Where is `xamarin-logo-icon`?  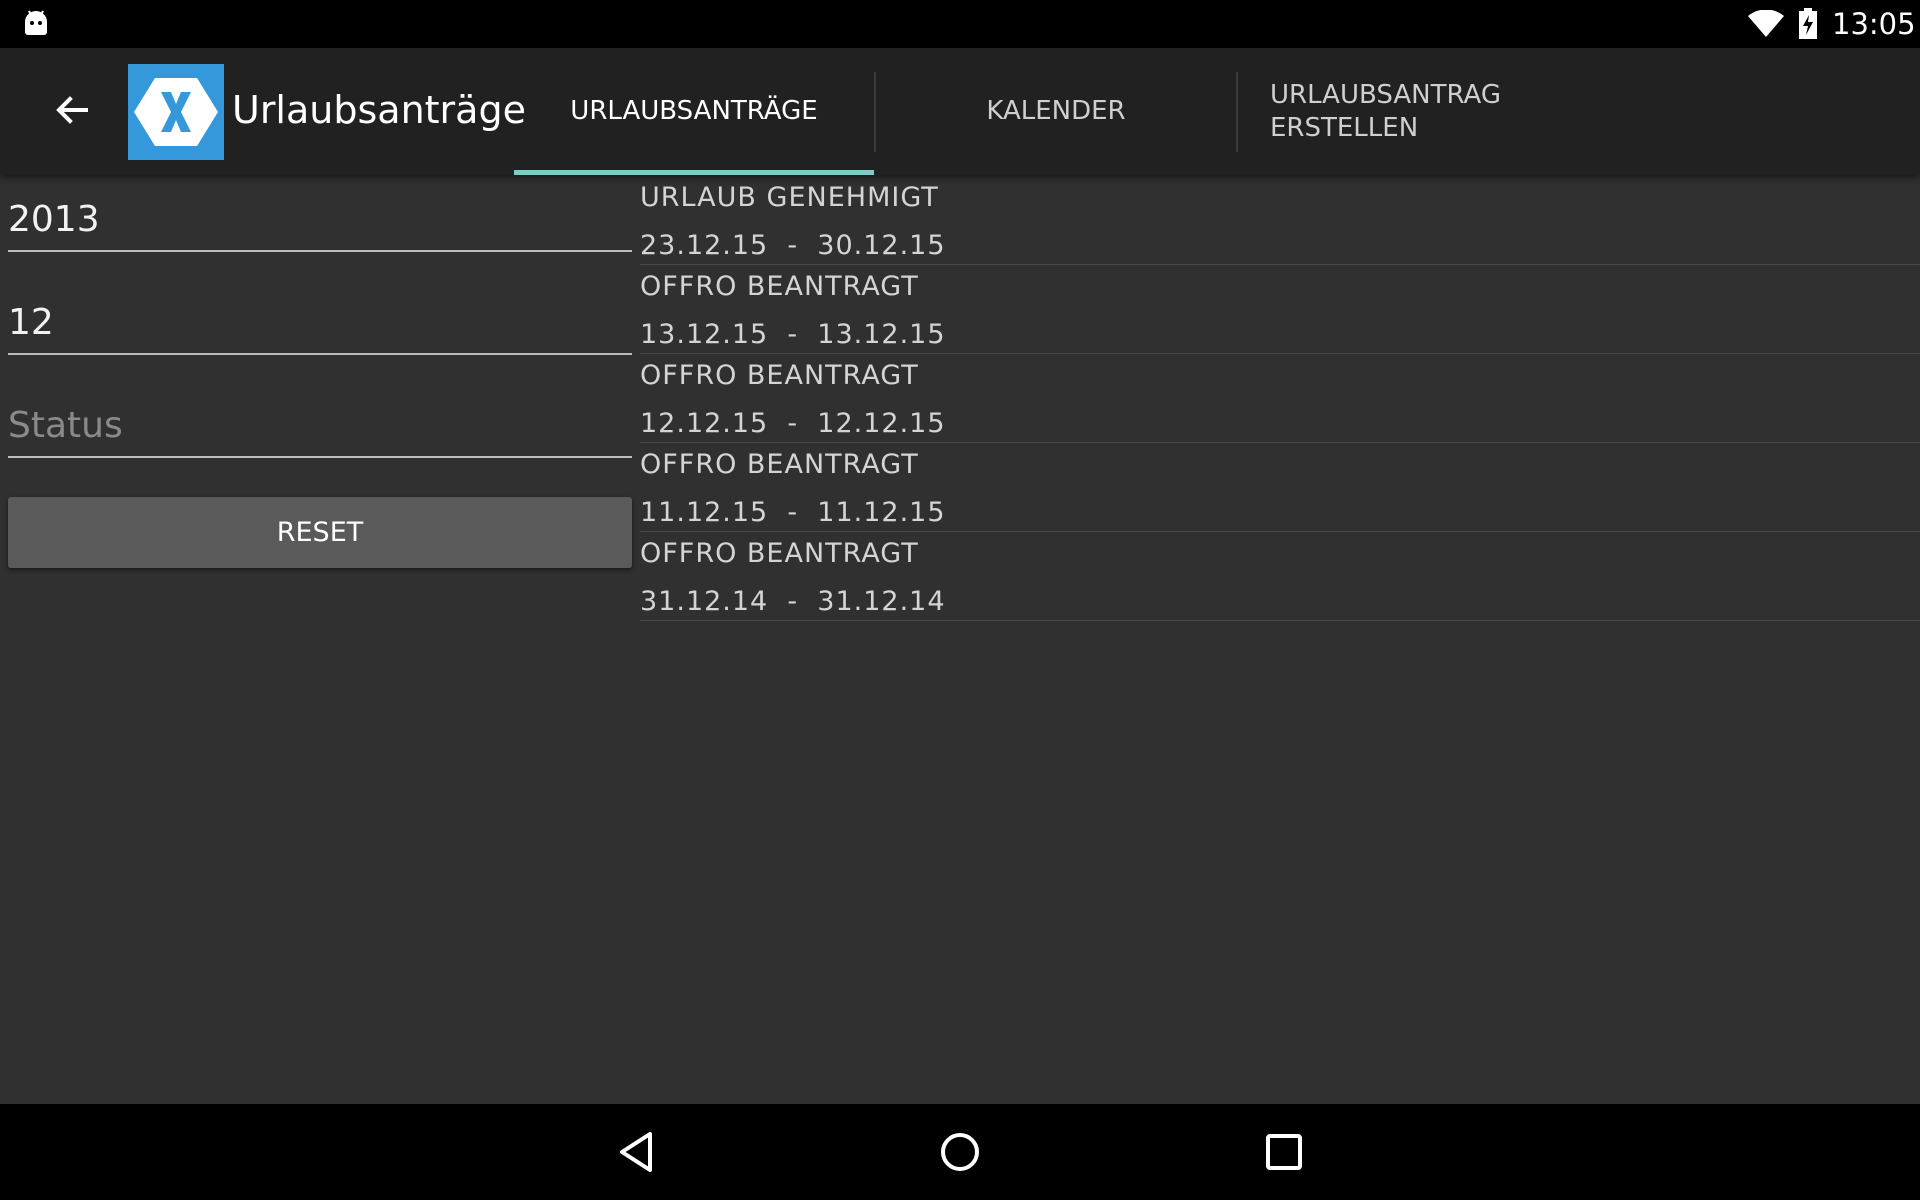
xamarin-logo-icon is located at coordinates (176, 112).